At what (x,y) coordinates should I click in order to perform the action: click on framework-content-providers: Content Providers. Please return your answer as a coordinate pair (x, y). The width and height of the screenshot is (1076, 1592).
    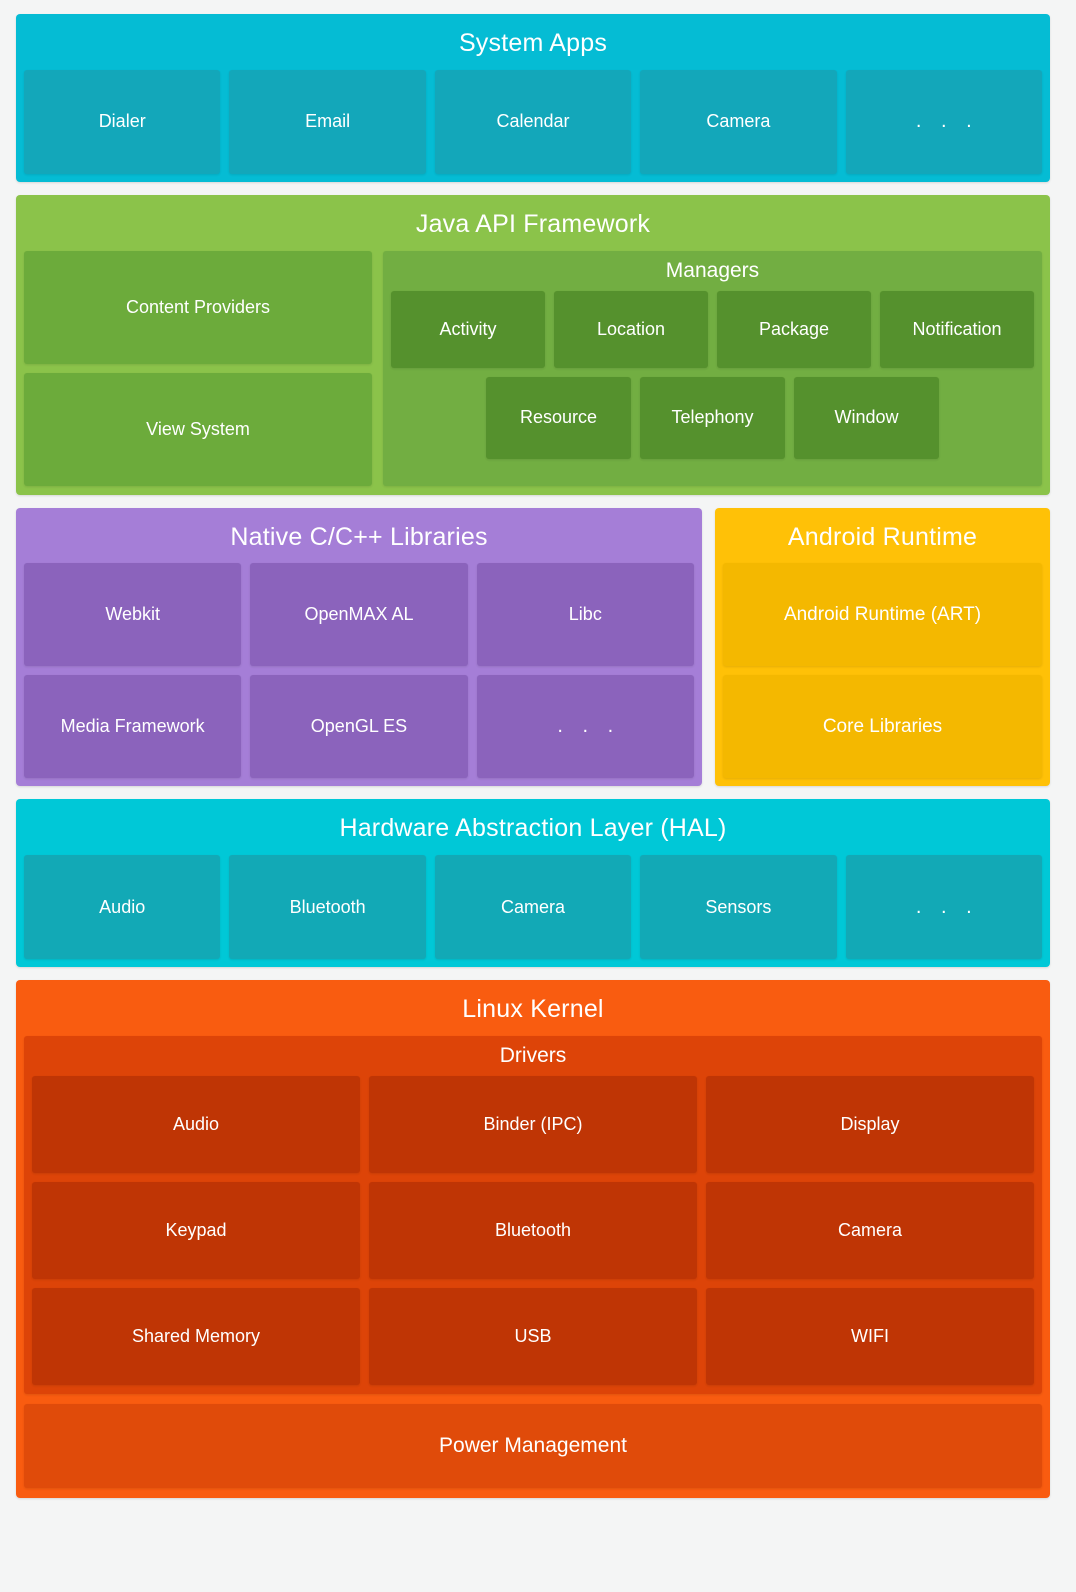
    Looking at the image, I should click on (198, 307).